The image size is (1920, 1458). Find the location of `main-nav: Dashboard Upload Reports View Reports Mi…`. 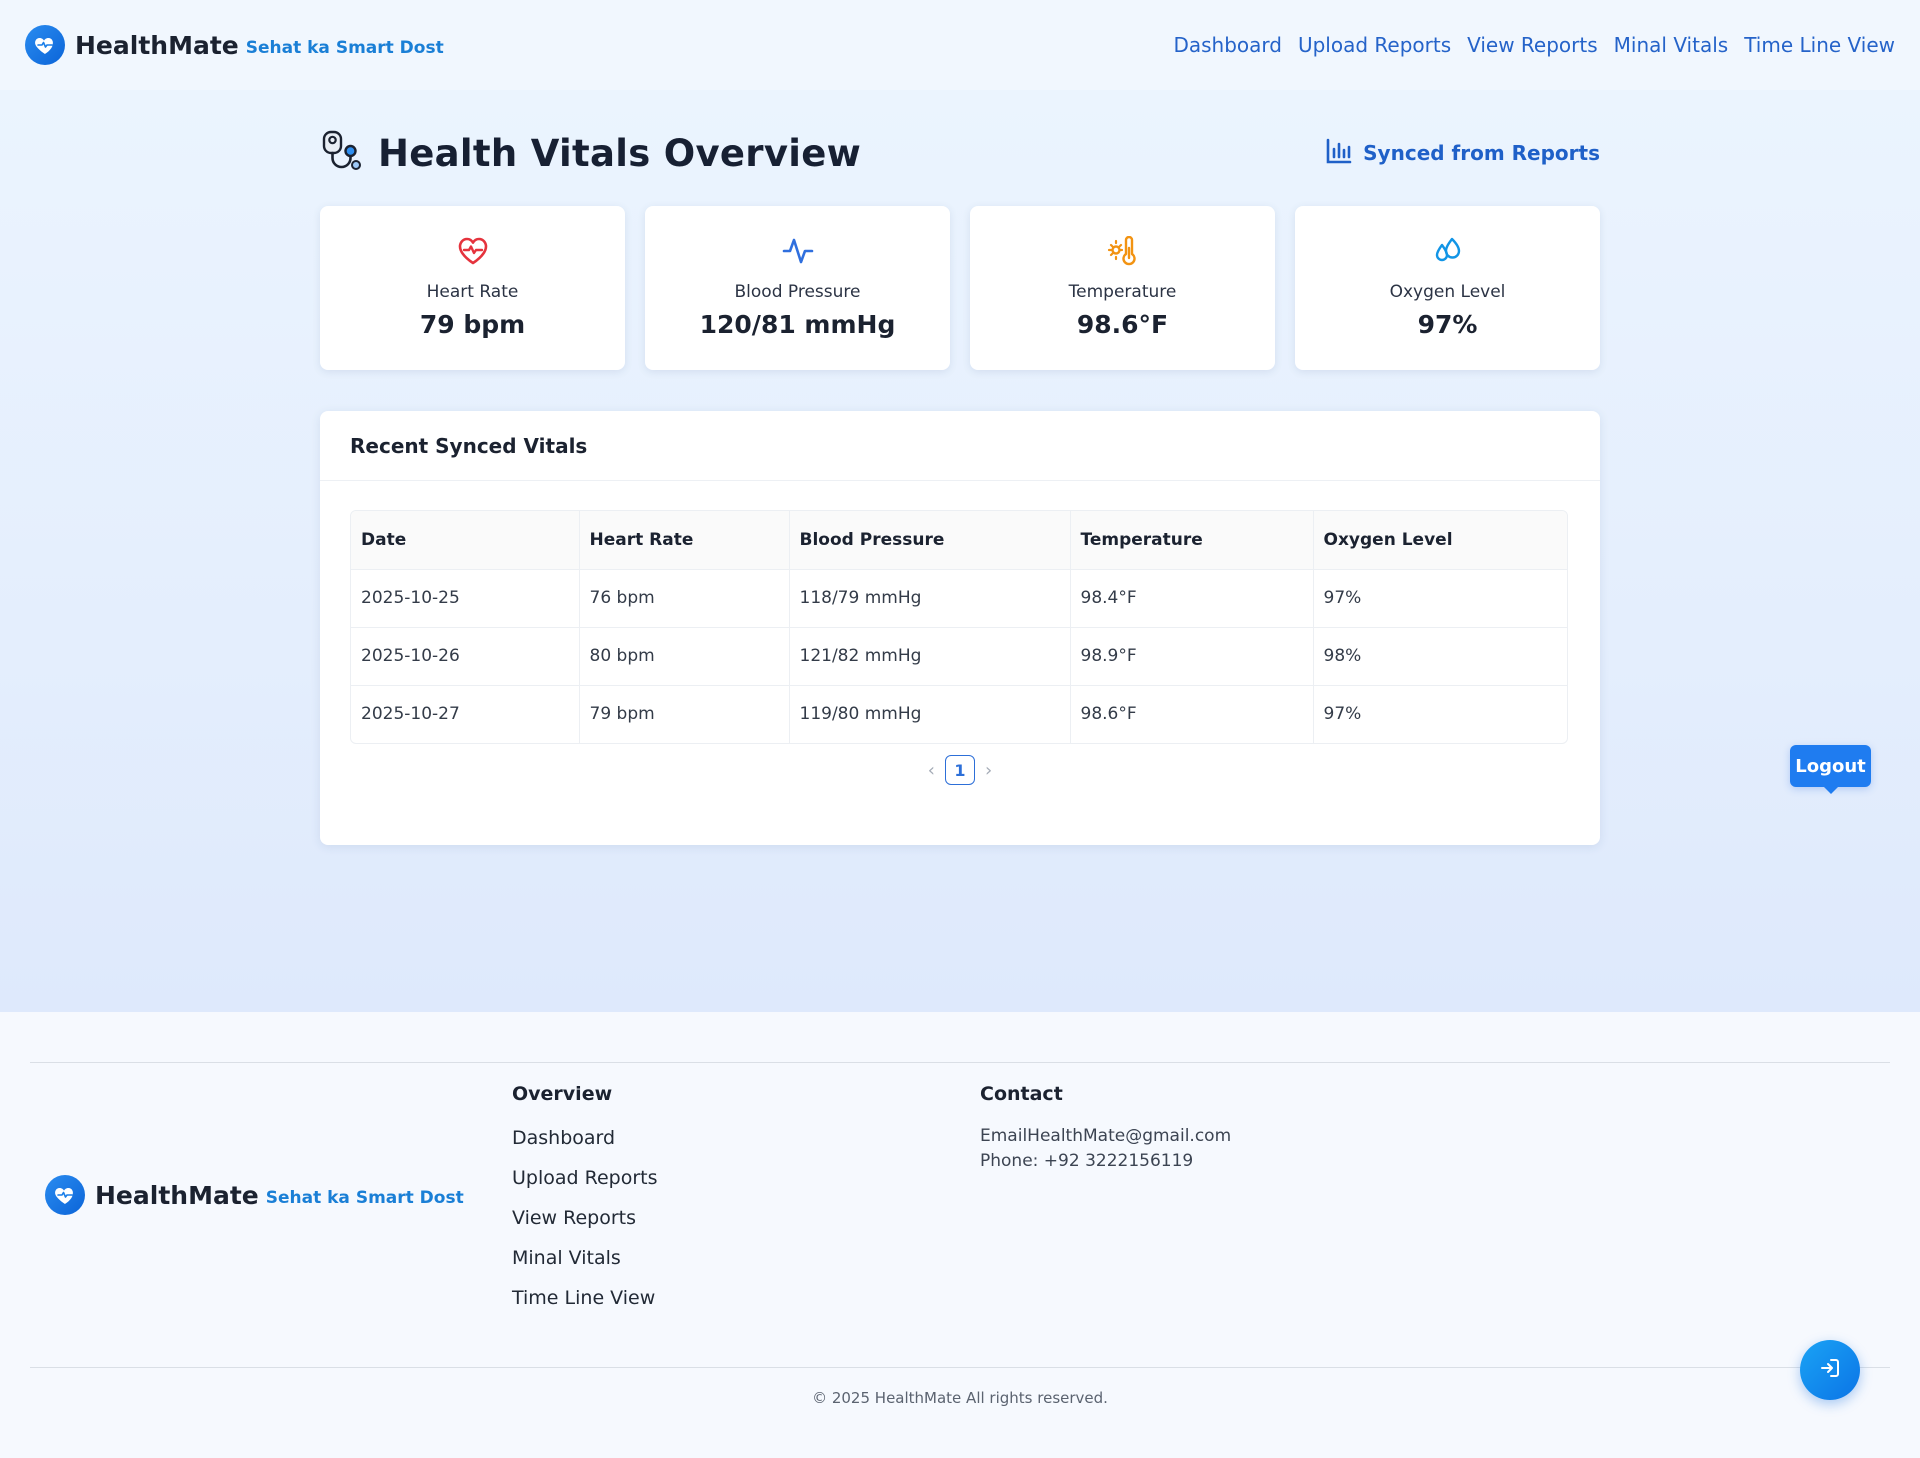

main-nav: Dashboard Upload Reports View Reports Mi… is located at coordinates (1526, 45).